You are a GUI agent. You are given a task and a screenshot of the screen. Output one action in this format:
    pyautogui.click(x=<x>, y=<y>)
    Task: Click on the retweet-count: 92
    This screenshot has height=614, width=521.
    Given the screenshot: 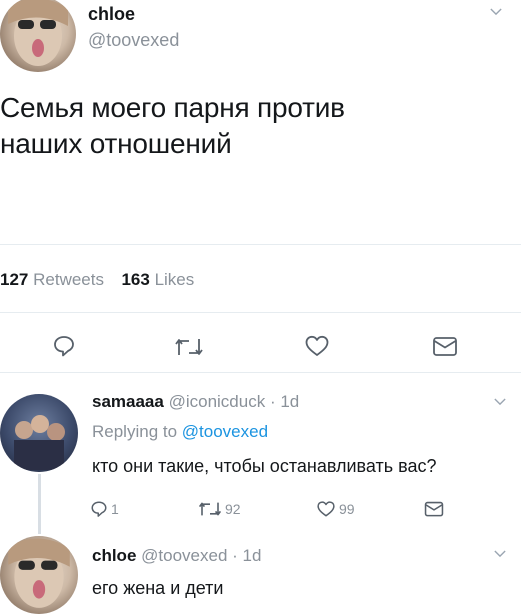 What is the action you would take?
    pyautogui.click(x=233, y=509)
    